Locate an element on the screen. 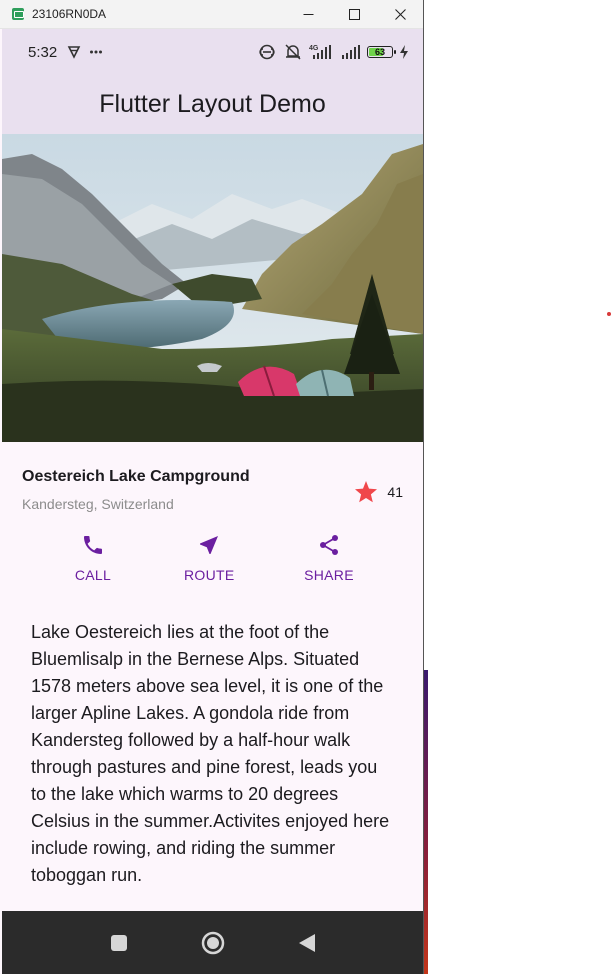 The image size is (613, 974). minimize-button is located at coordinates (308, 14).